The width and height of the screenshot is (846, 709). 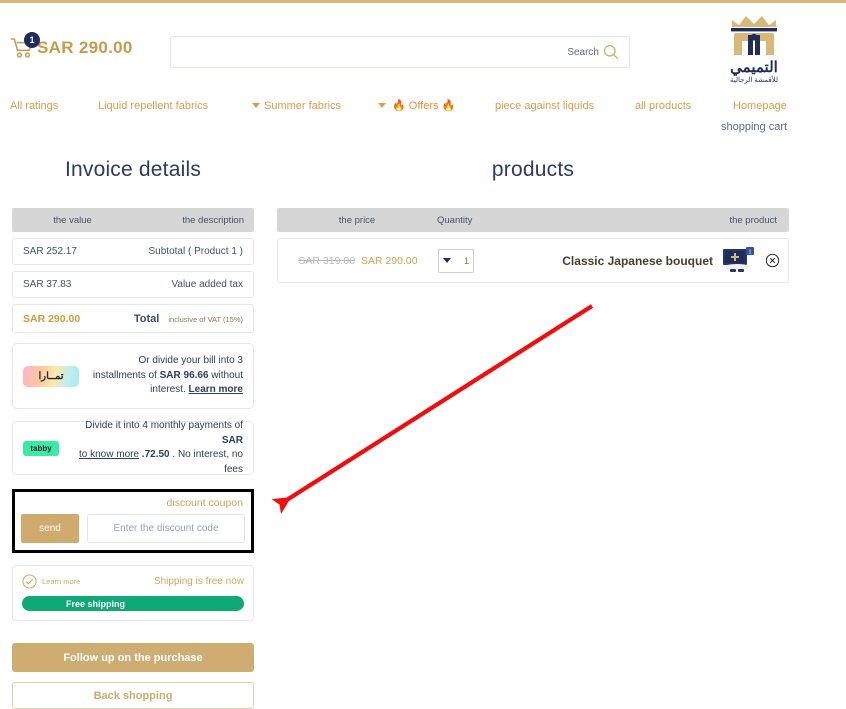 I want to click on nav-item-liquid-repellent-fabrics: Liquid repellent fabrics, so click(x=153, y=106).